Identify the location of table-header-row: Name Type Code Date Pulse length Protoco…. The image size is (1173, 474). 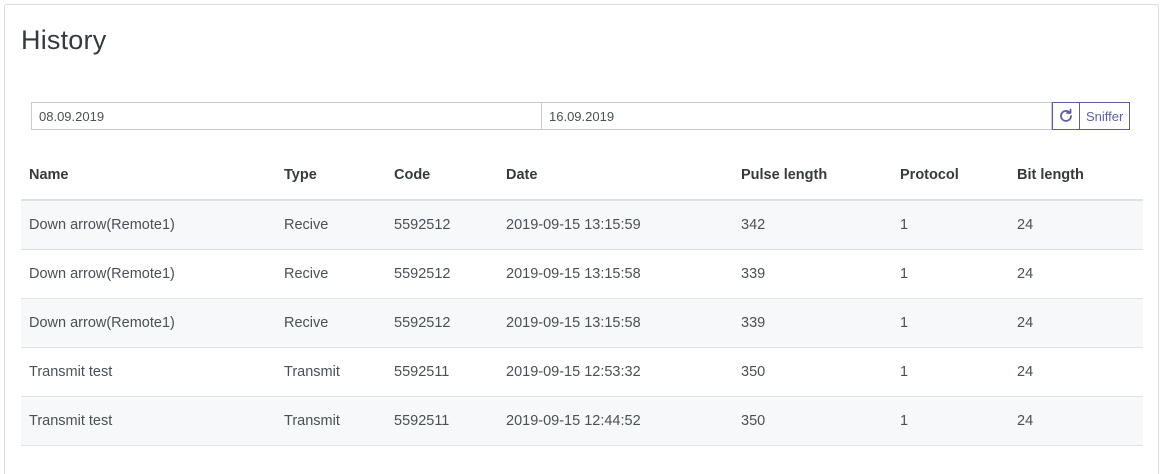
(582, 175).